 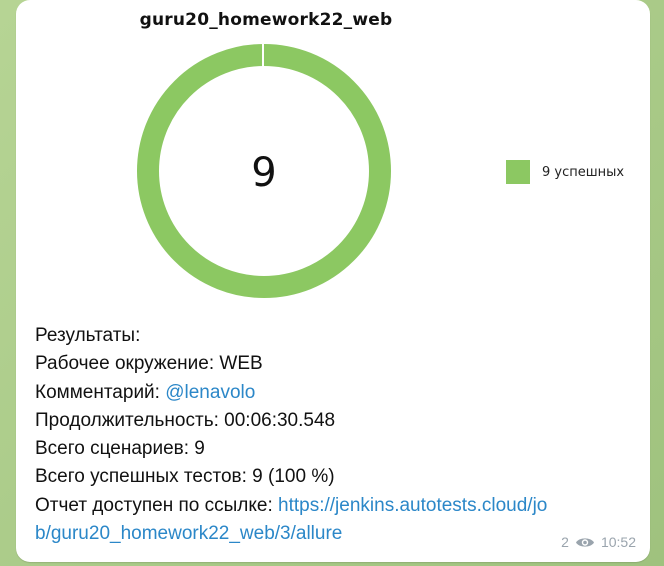 I want to click on message-meta: 2 10:52, so click(x=598, y=542).